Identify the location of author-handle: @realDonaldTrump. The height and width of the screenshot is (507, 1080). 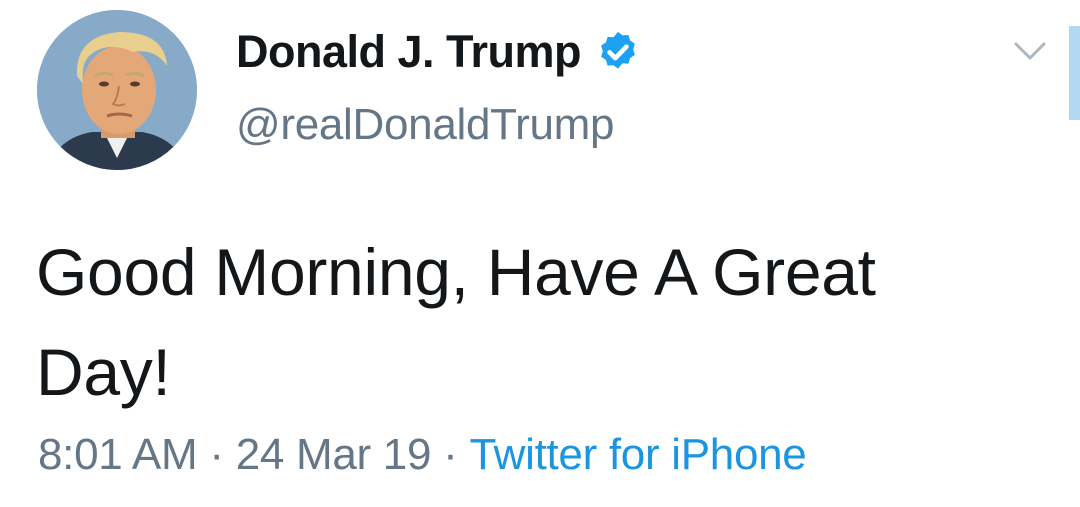
(425, 125).